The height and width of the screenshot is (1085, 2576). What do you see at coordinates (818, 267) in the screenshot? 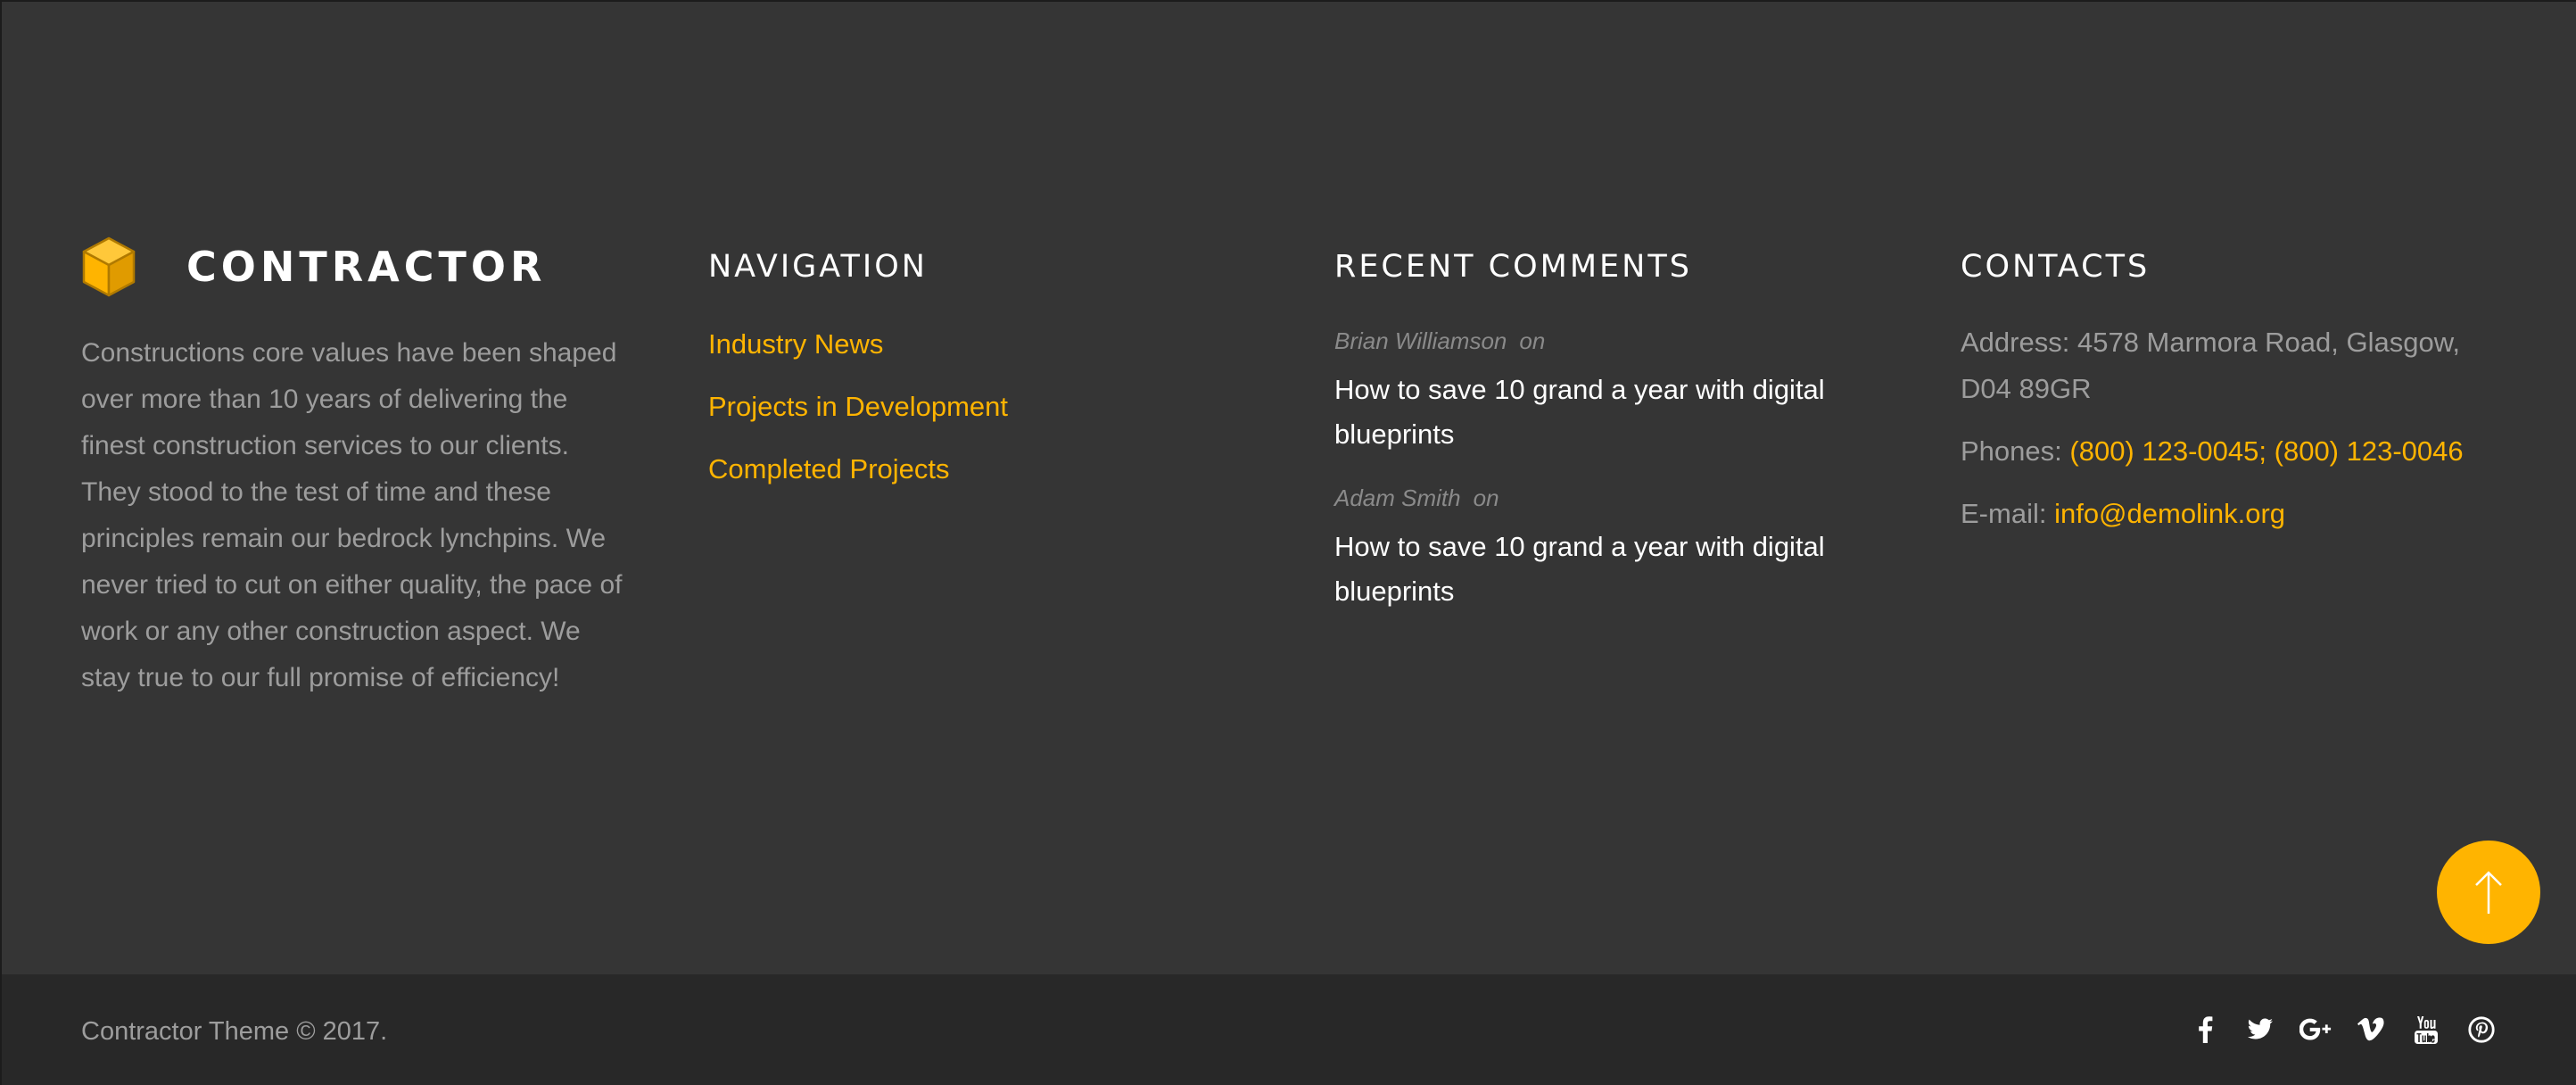
I see `navigation-title: NAVIGATION` at bounding box center [818, 267].